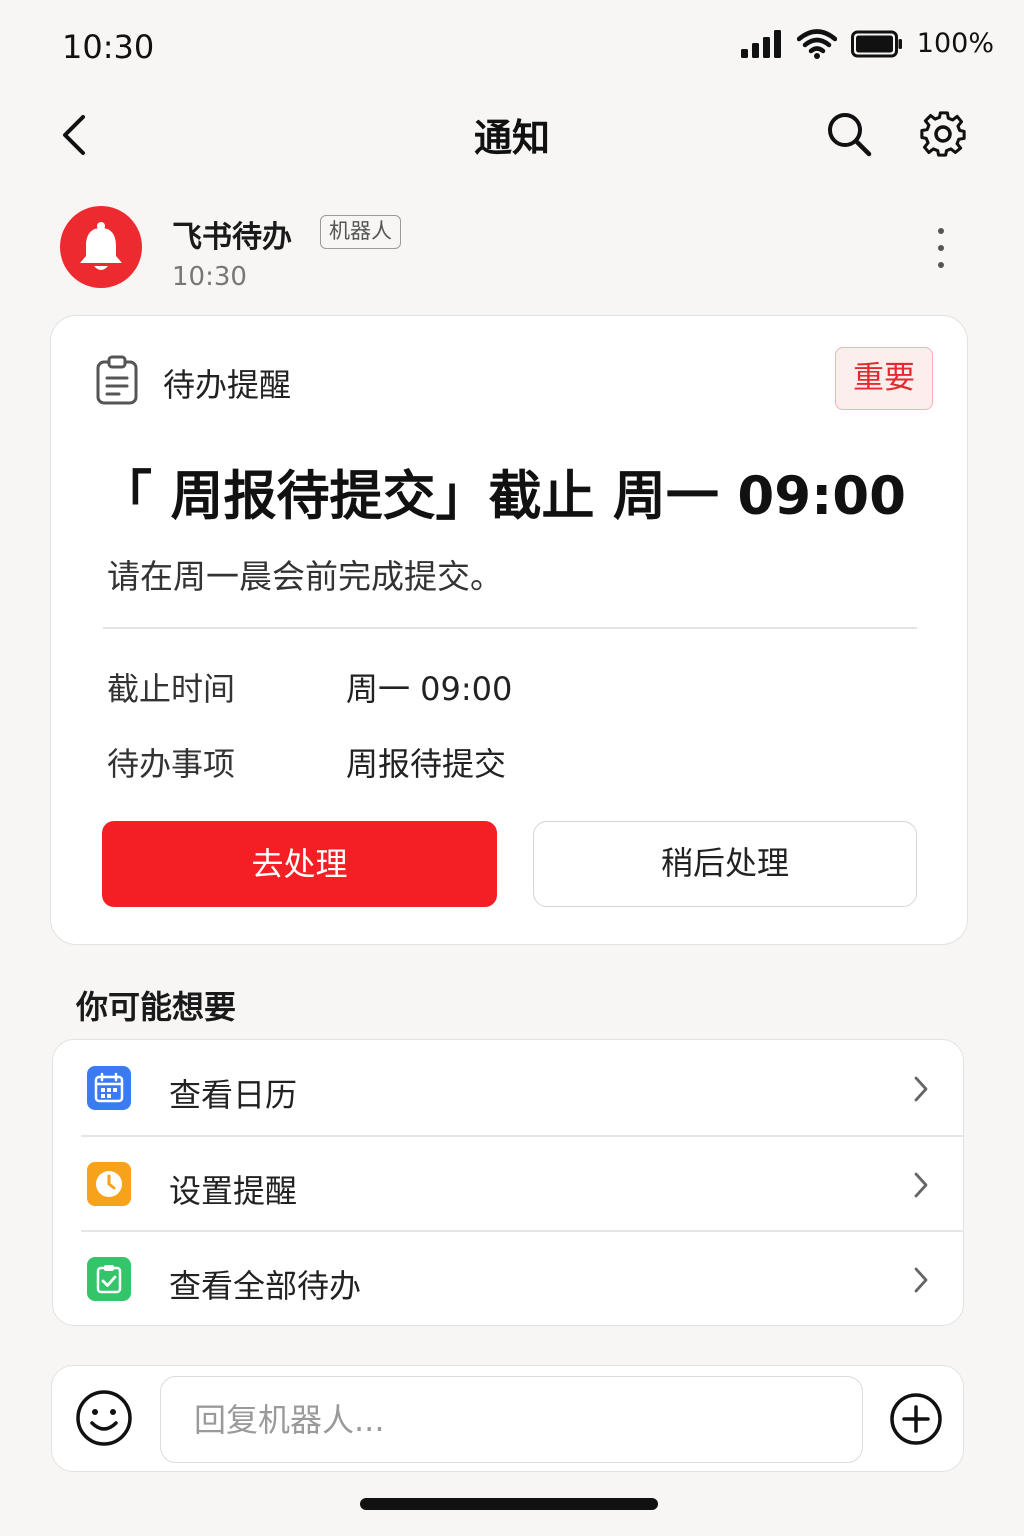  I want to click on battery-icon, so click(876, 43).